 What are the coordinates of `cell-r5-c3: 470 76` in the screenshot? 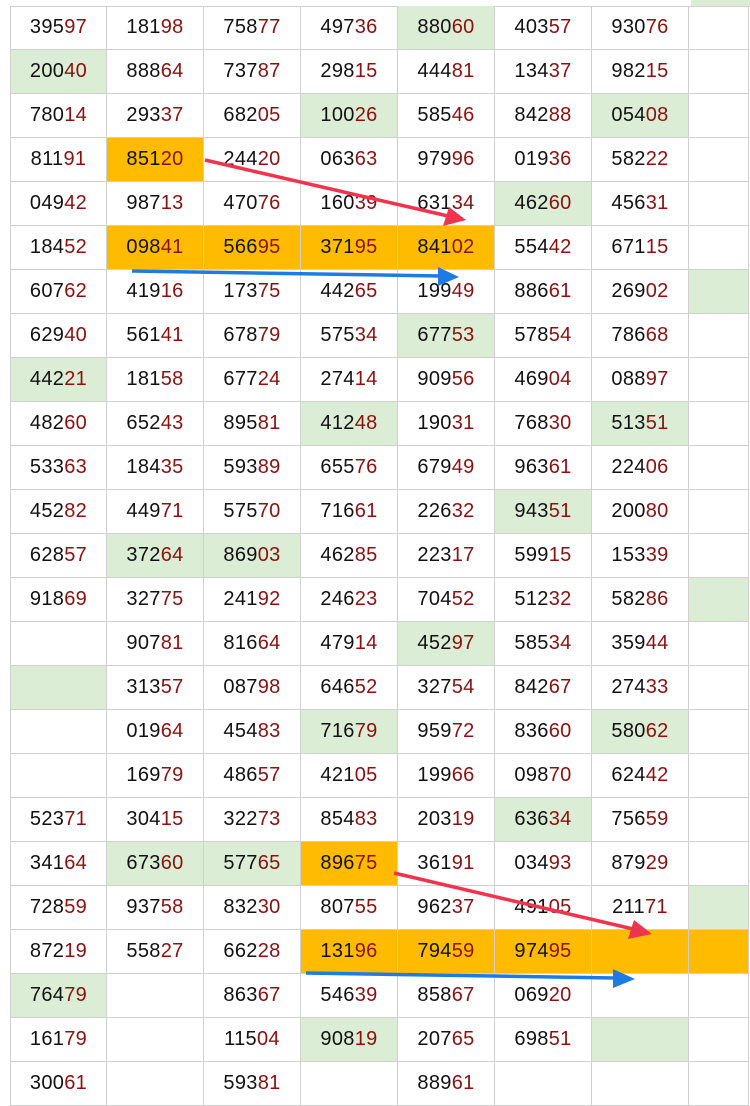 It's located at (252, 204).